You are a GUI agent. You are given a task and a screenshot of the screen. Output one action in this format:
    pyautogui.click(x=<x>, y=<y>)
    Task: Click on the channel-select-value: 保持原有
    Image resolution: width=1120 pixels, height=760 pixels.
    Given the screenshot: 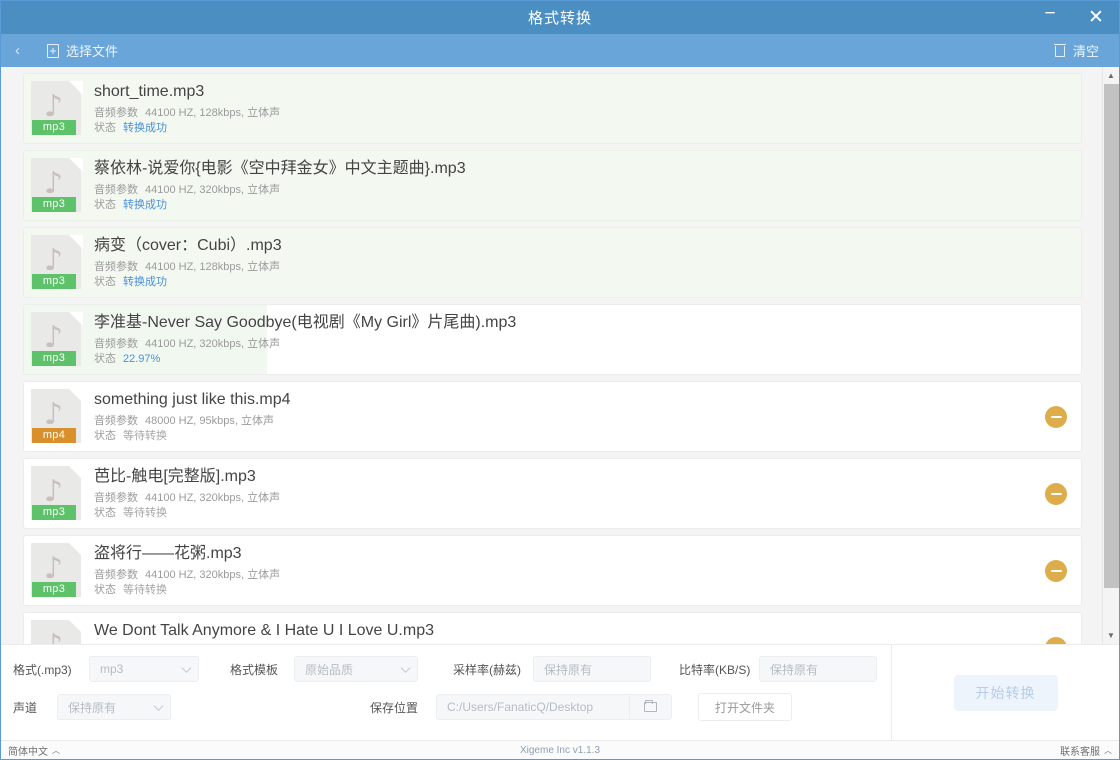 What is the action you would take?
    pyautogui.click(x=92, y=707)
    